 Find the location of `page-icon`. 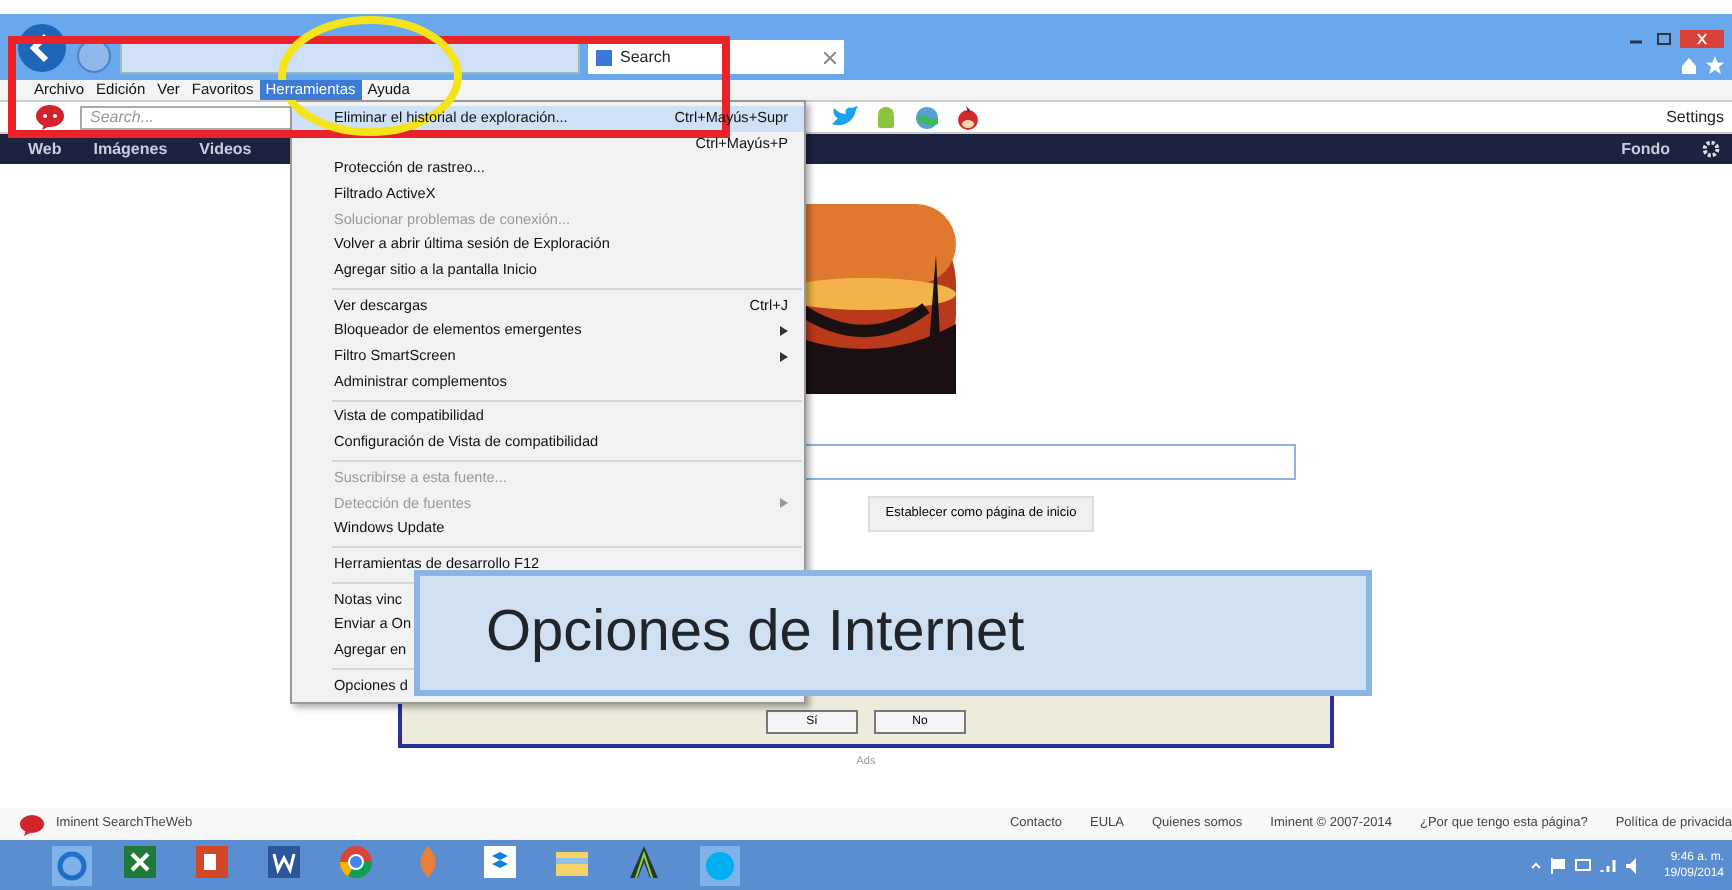

page-icon is located at coordinates (604, 57).